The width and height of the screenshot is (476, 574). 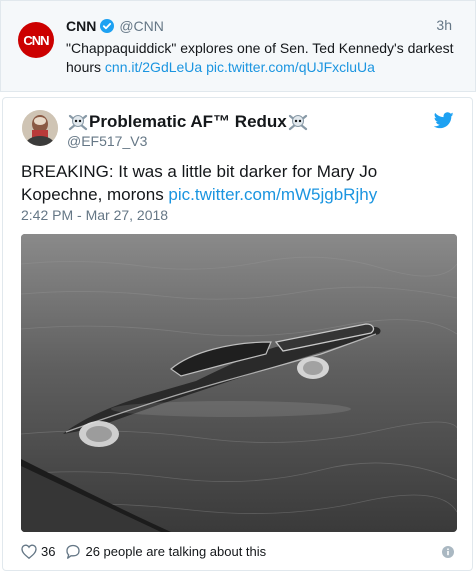 I want to click on twitter-bird-icon, so click(x=443, y=120).